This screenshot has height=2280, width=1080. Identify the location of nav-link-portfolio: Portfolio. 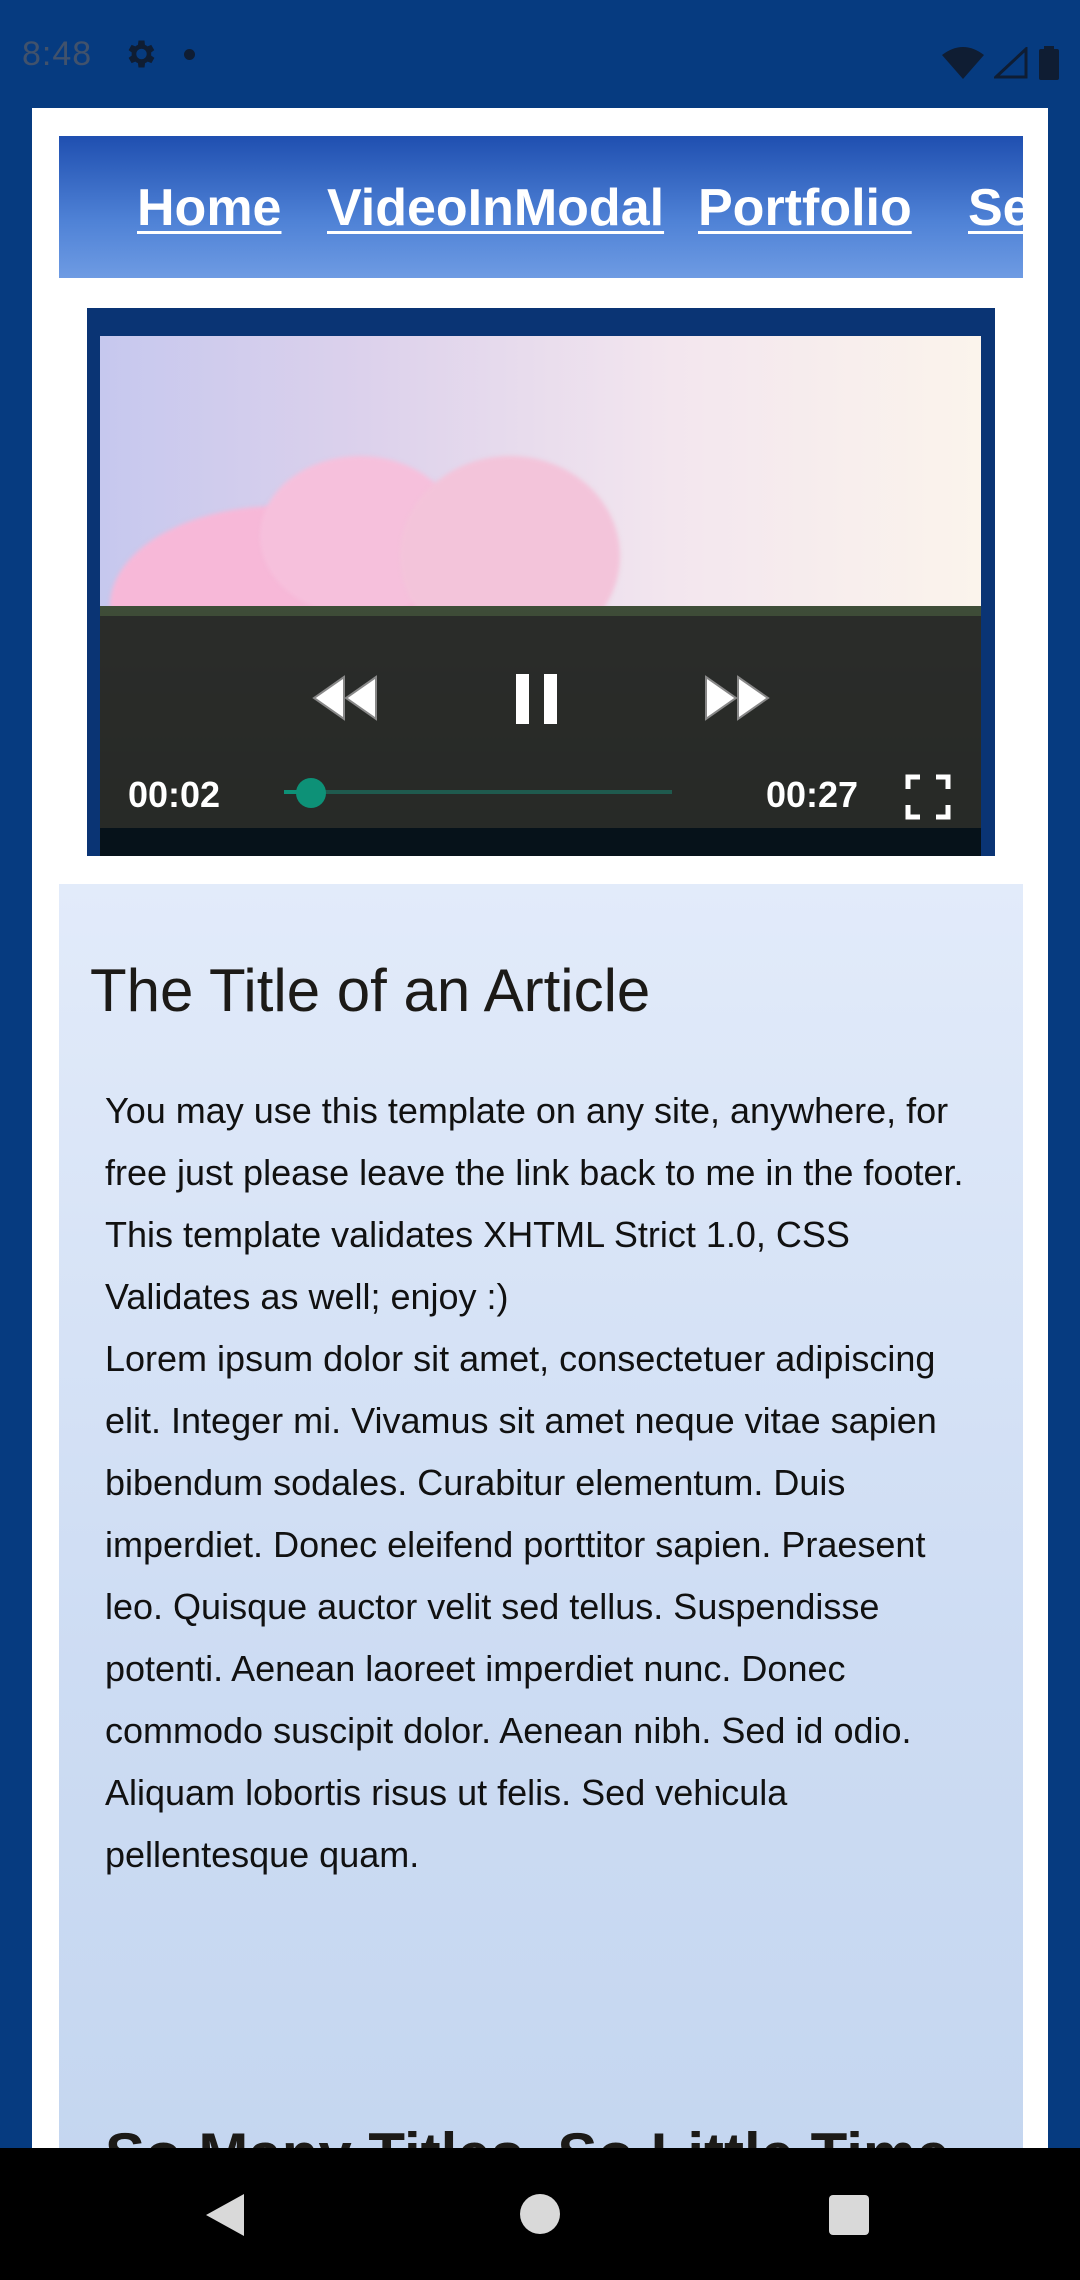
(805, 208).